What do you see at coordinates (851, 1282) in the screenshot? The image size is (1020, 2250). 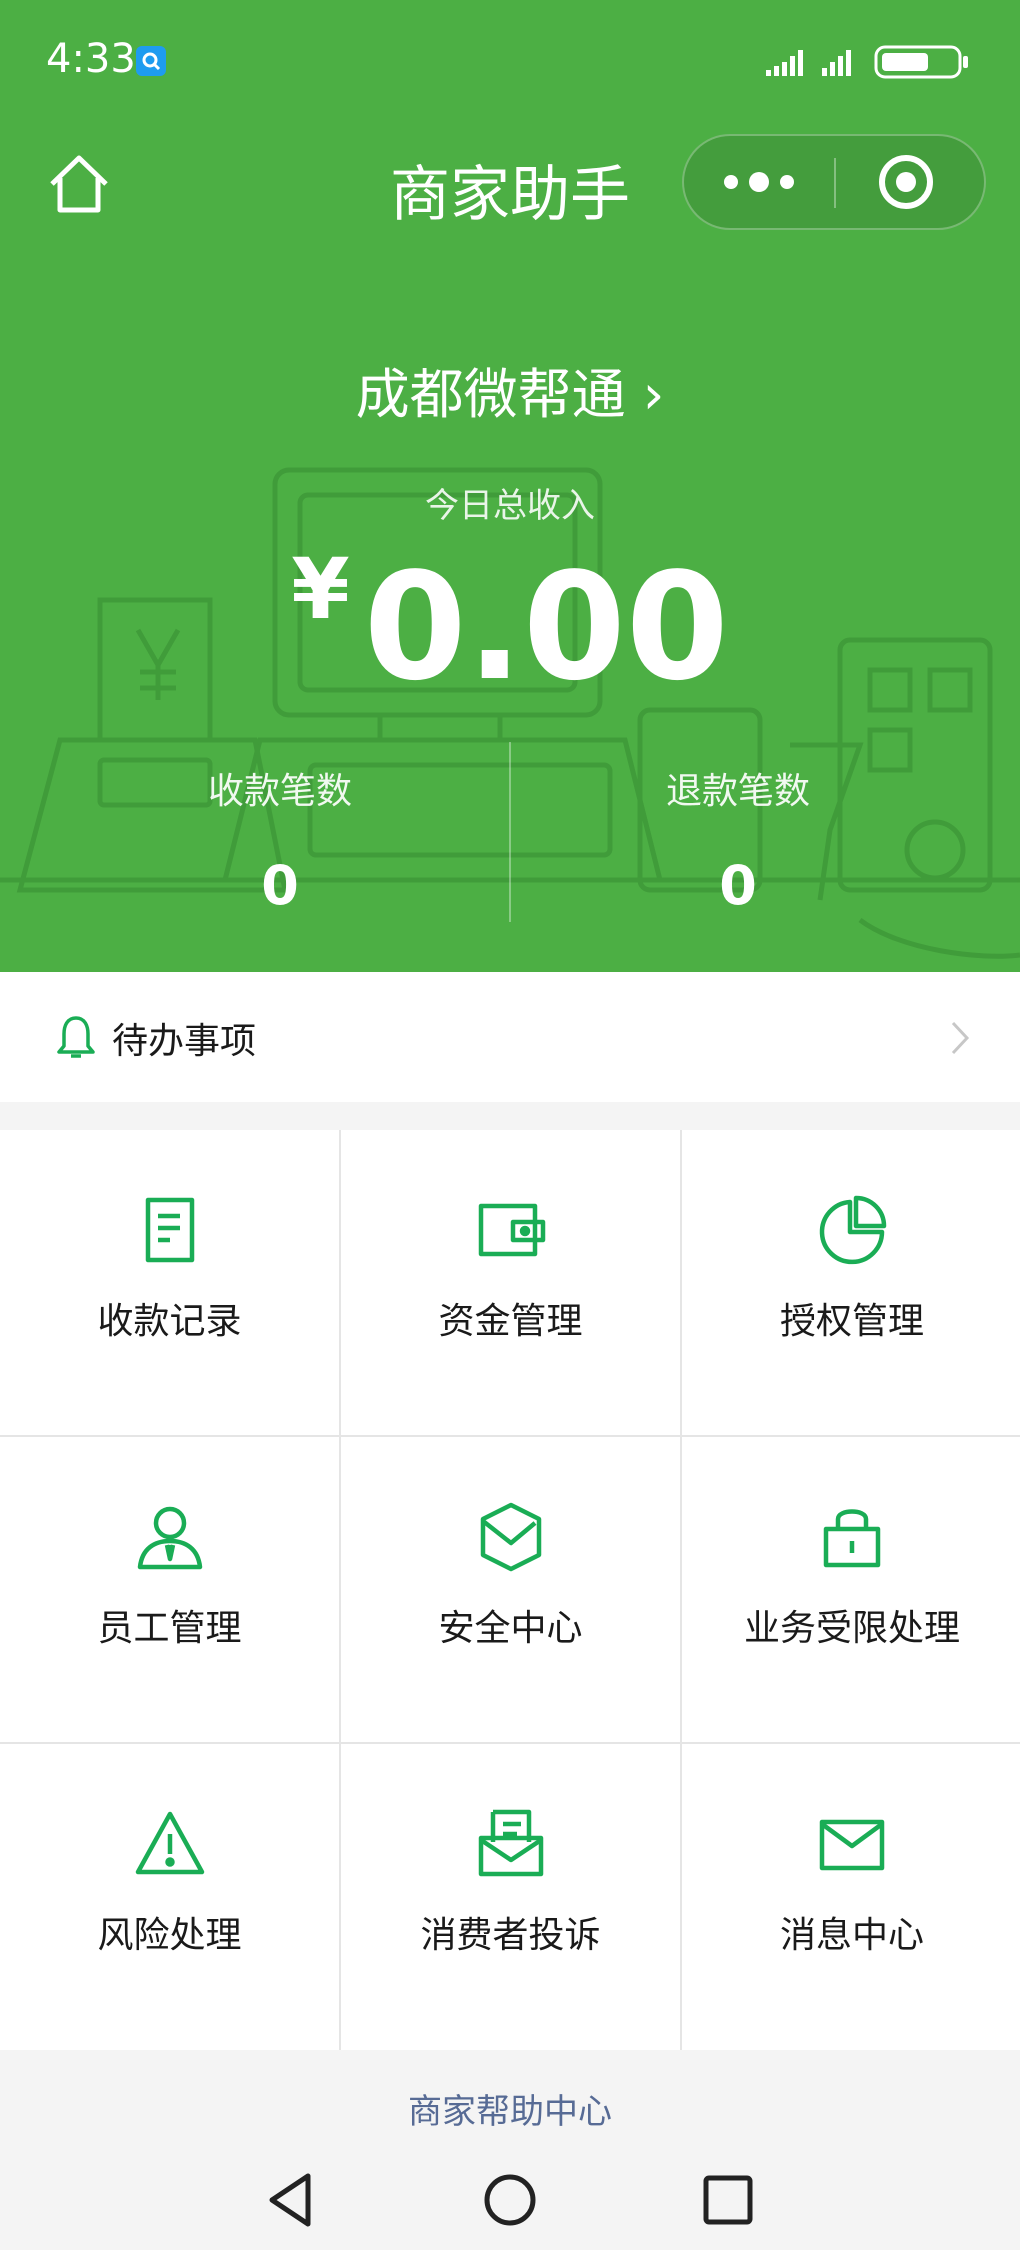 I see `tile-authorization-management: 授权管理` at bounding box center [851, 1282].